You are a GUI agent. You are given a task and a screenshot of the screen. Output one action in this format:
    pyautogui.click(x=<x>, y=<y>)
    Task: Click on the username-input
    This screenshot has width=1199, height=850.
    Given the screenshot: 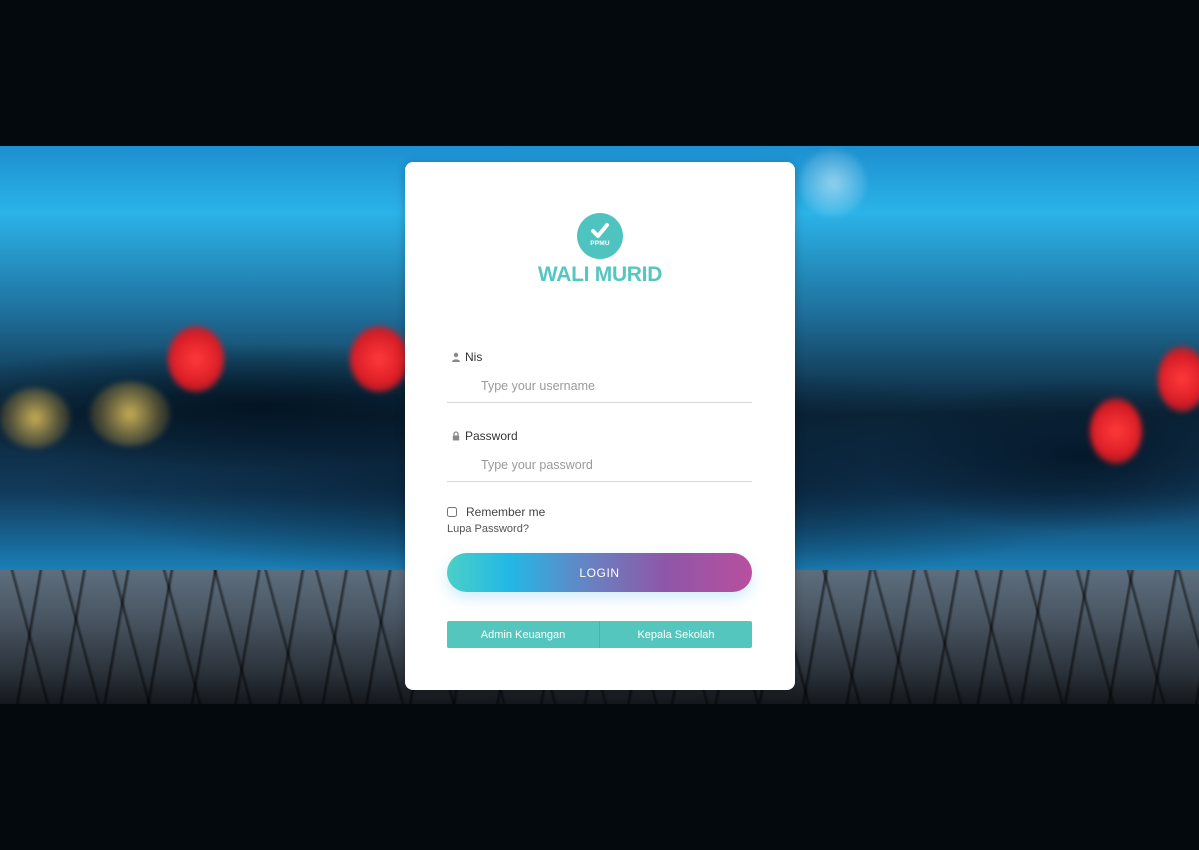 What is the action you would take?
    pyautogui.click(x=599, y=386)
    